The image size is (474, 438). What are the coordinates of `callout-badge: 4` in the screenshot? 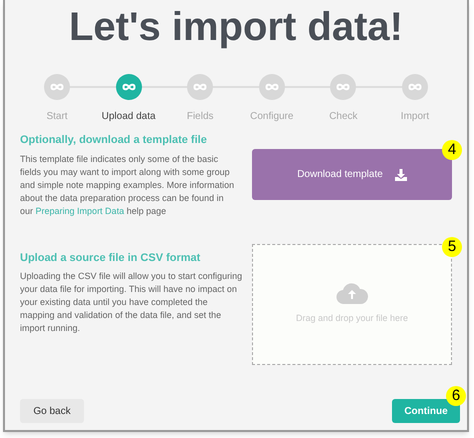 It's located at (452, 150).